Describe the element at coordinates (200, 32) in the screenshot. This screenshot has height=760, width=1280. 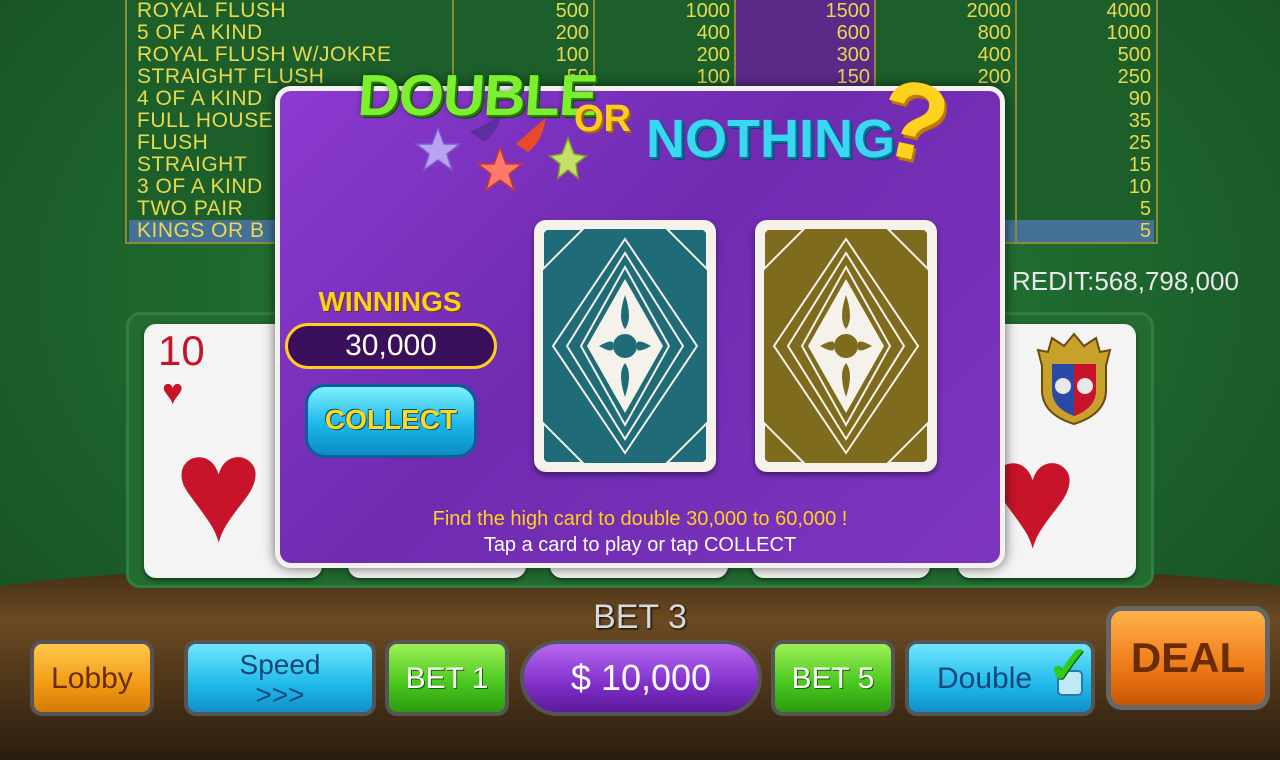
I see `paytable-hand-name: 5 OF A KIND` at that location.